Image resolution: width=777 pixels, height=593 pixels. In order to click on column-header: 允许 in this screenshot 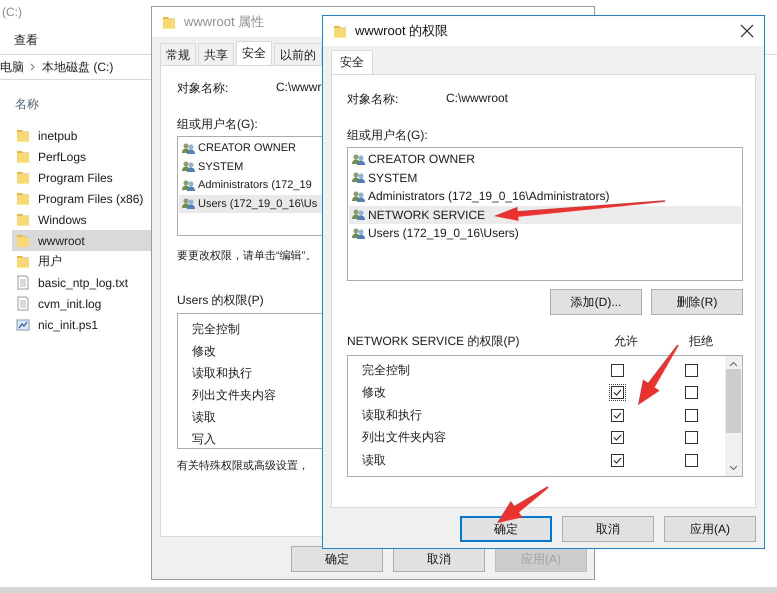, I will do `click(626, 341)`.